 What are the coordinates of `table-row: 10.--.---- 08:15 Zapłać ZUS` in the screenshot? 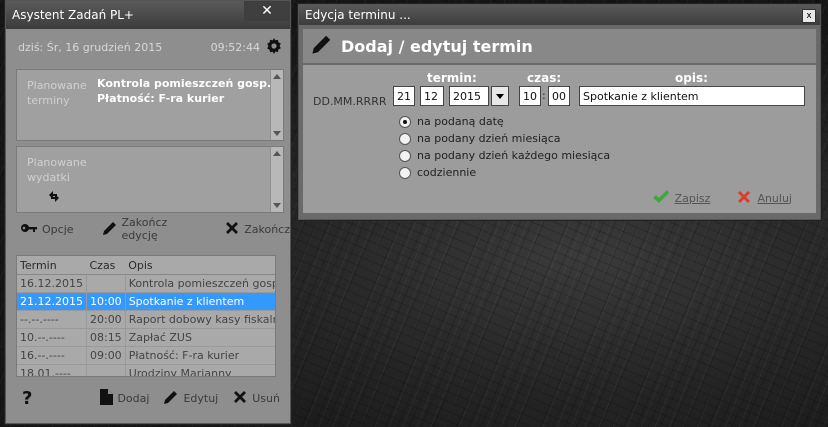 It's located at (146, 337).